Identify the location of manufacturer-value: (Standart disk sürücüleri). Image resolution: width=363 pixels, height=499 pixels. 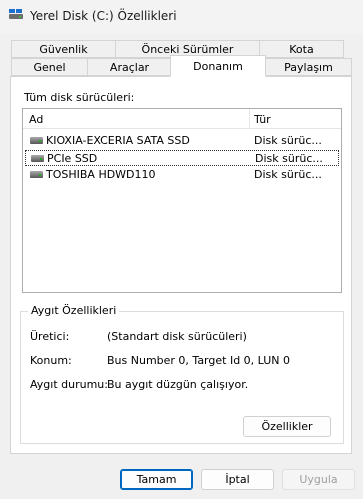
(177, 336).